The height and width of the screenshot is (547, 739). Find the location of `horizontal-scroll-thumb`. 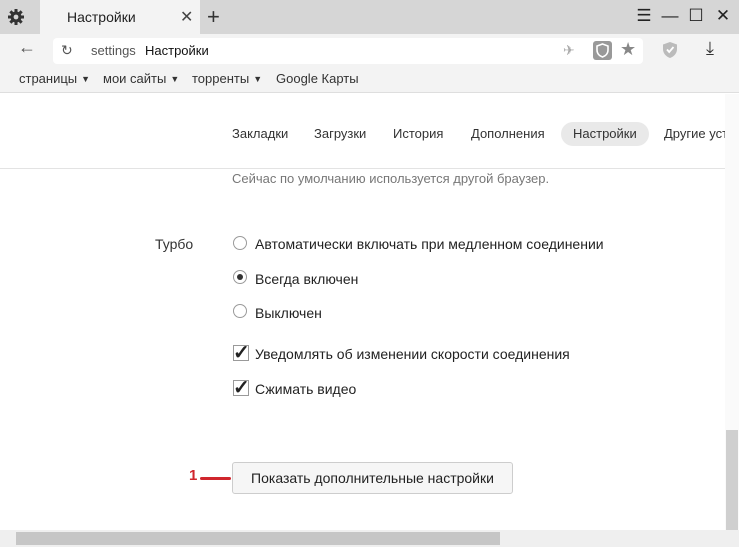

horizontal-scroll-thumb is located at coordinates (258, 538).